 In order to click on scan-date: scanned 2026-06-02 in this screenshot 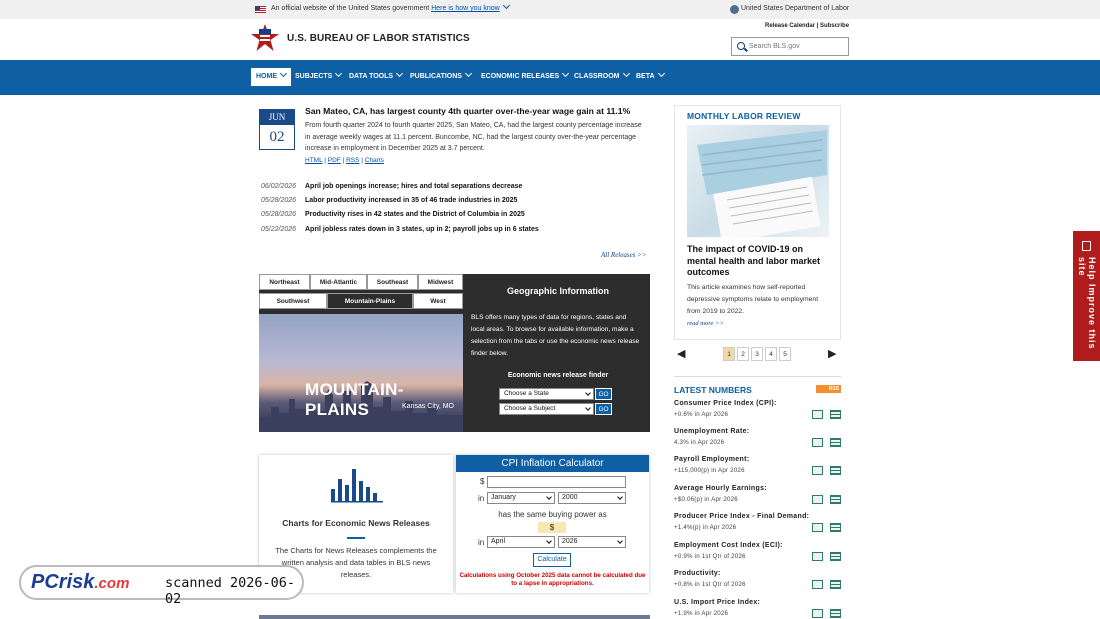, I will do `click(230, 591)`.